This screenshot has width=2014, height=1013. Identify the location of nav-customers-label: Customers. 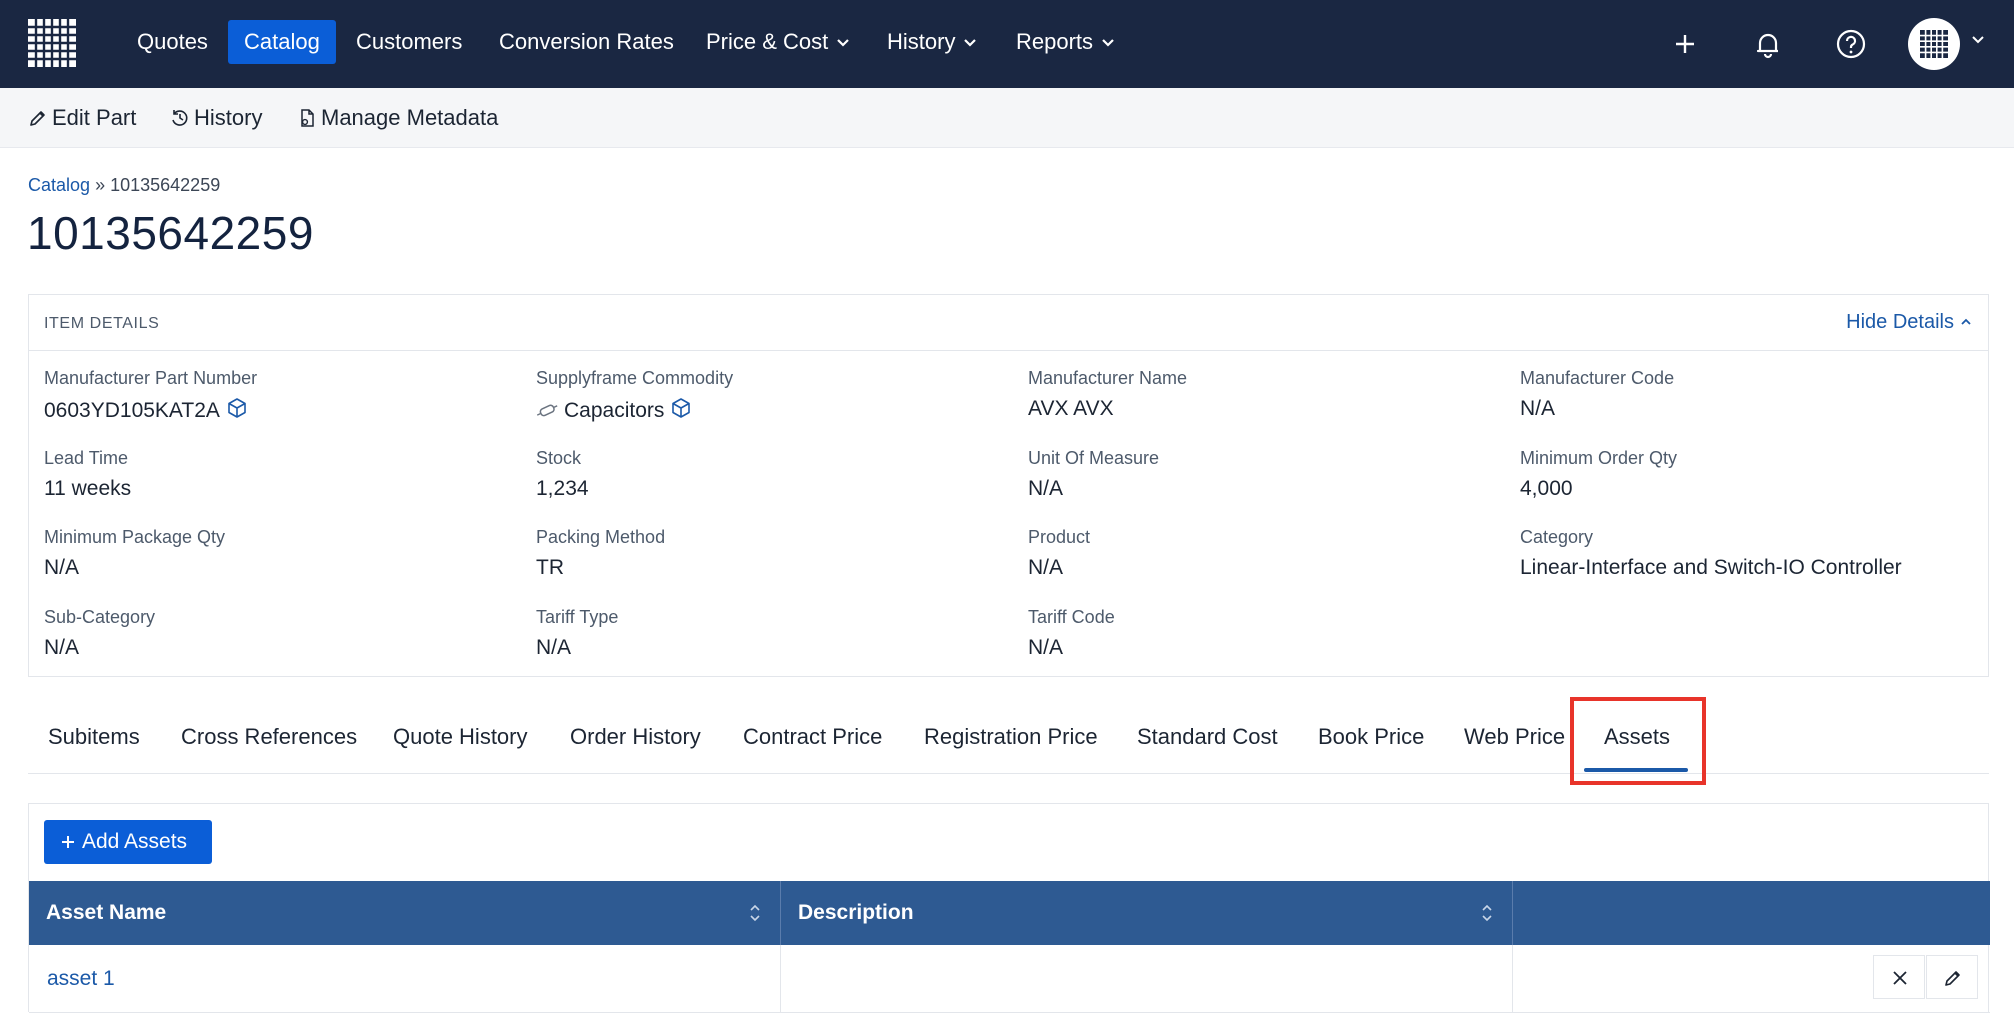
(409, 41).